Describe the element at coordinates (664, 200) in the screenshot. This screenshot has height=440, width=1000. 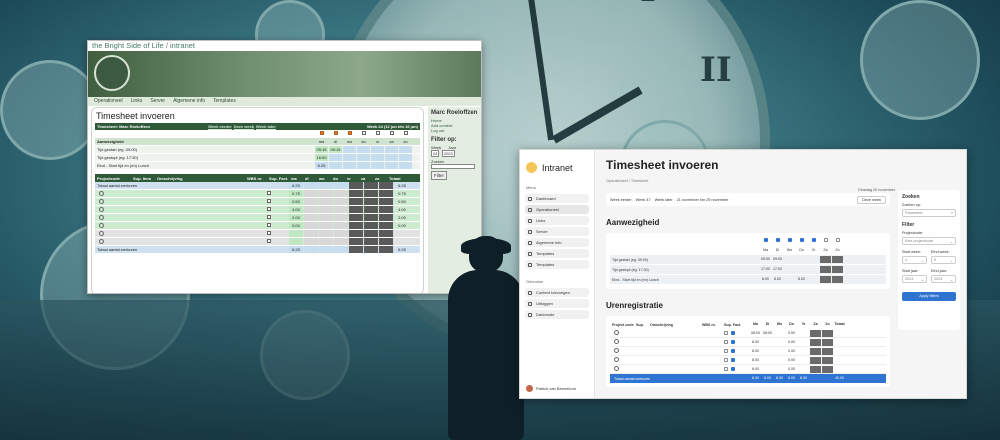
I see `week-next-button: Week later` at that location.